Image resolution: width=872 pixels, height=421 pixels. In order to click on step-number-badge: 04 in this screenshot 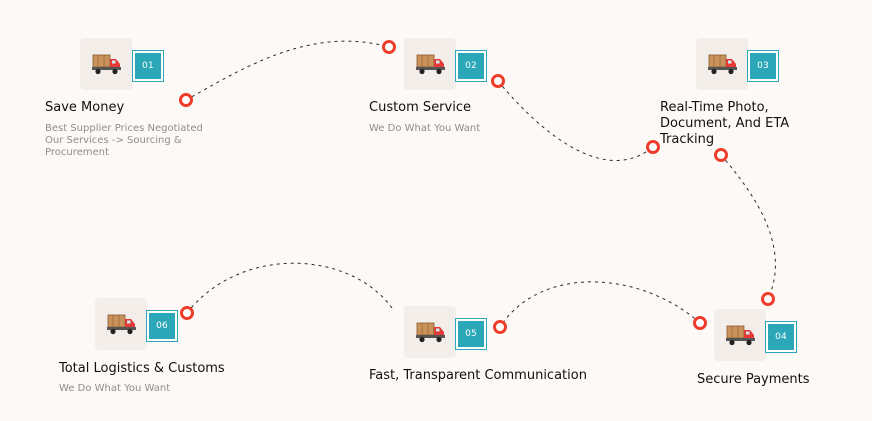, I will do `click(781, 337)`.